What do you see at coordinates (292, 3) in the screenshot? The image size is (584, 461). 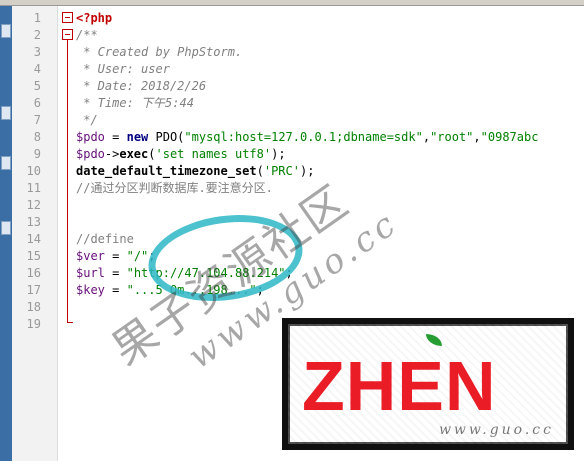 I see `window-title-strip` at bounding box center [292, 3].